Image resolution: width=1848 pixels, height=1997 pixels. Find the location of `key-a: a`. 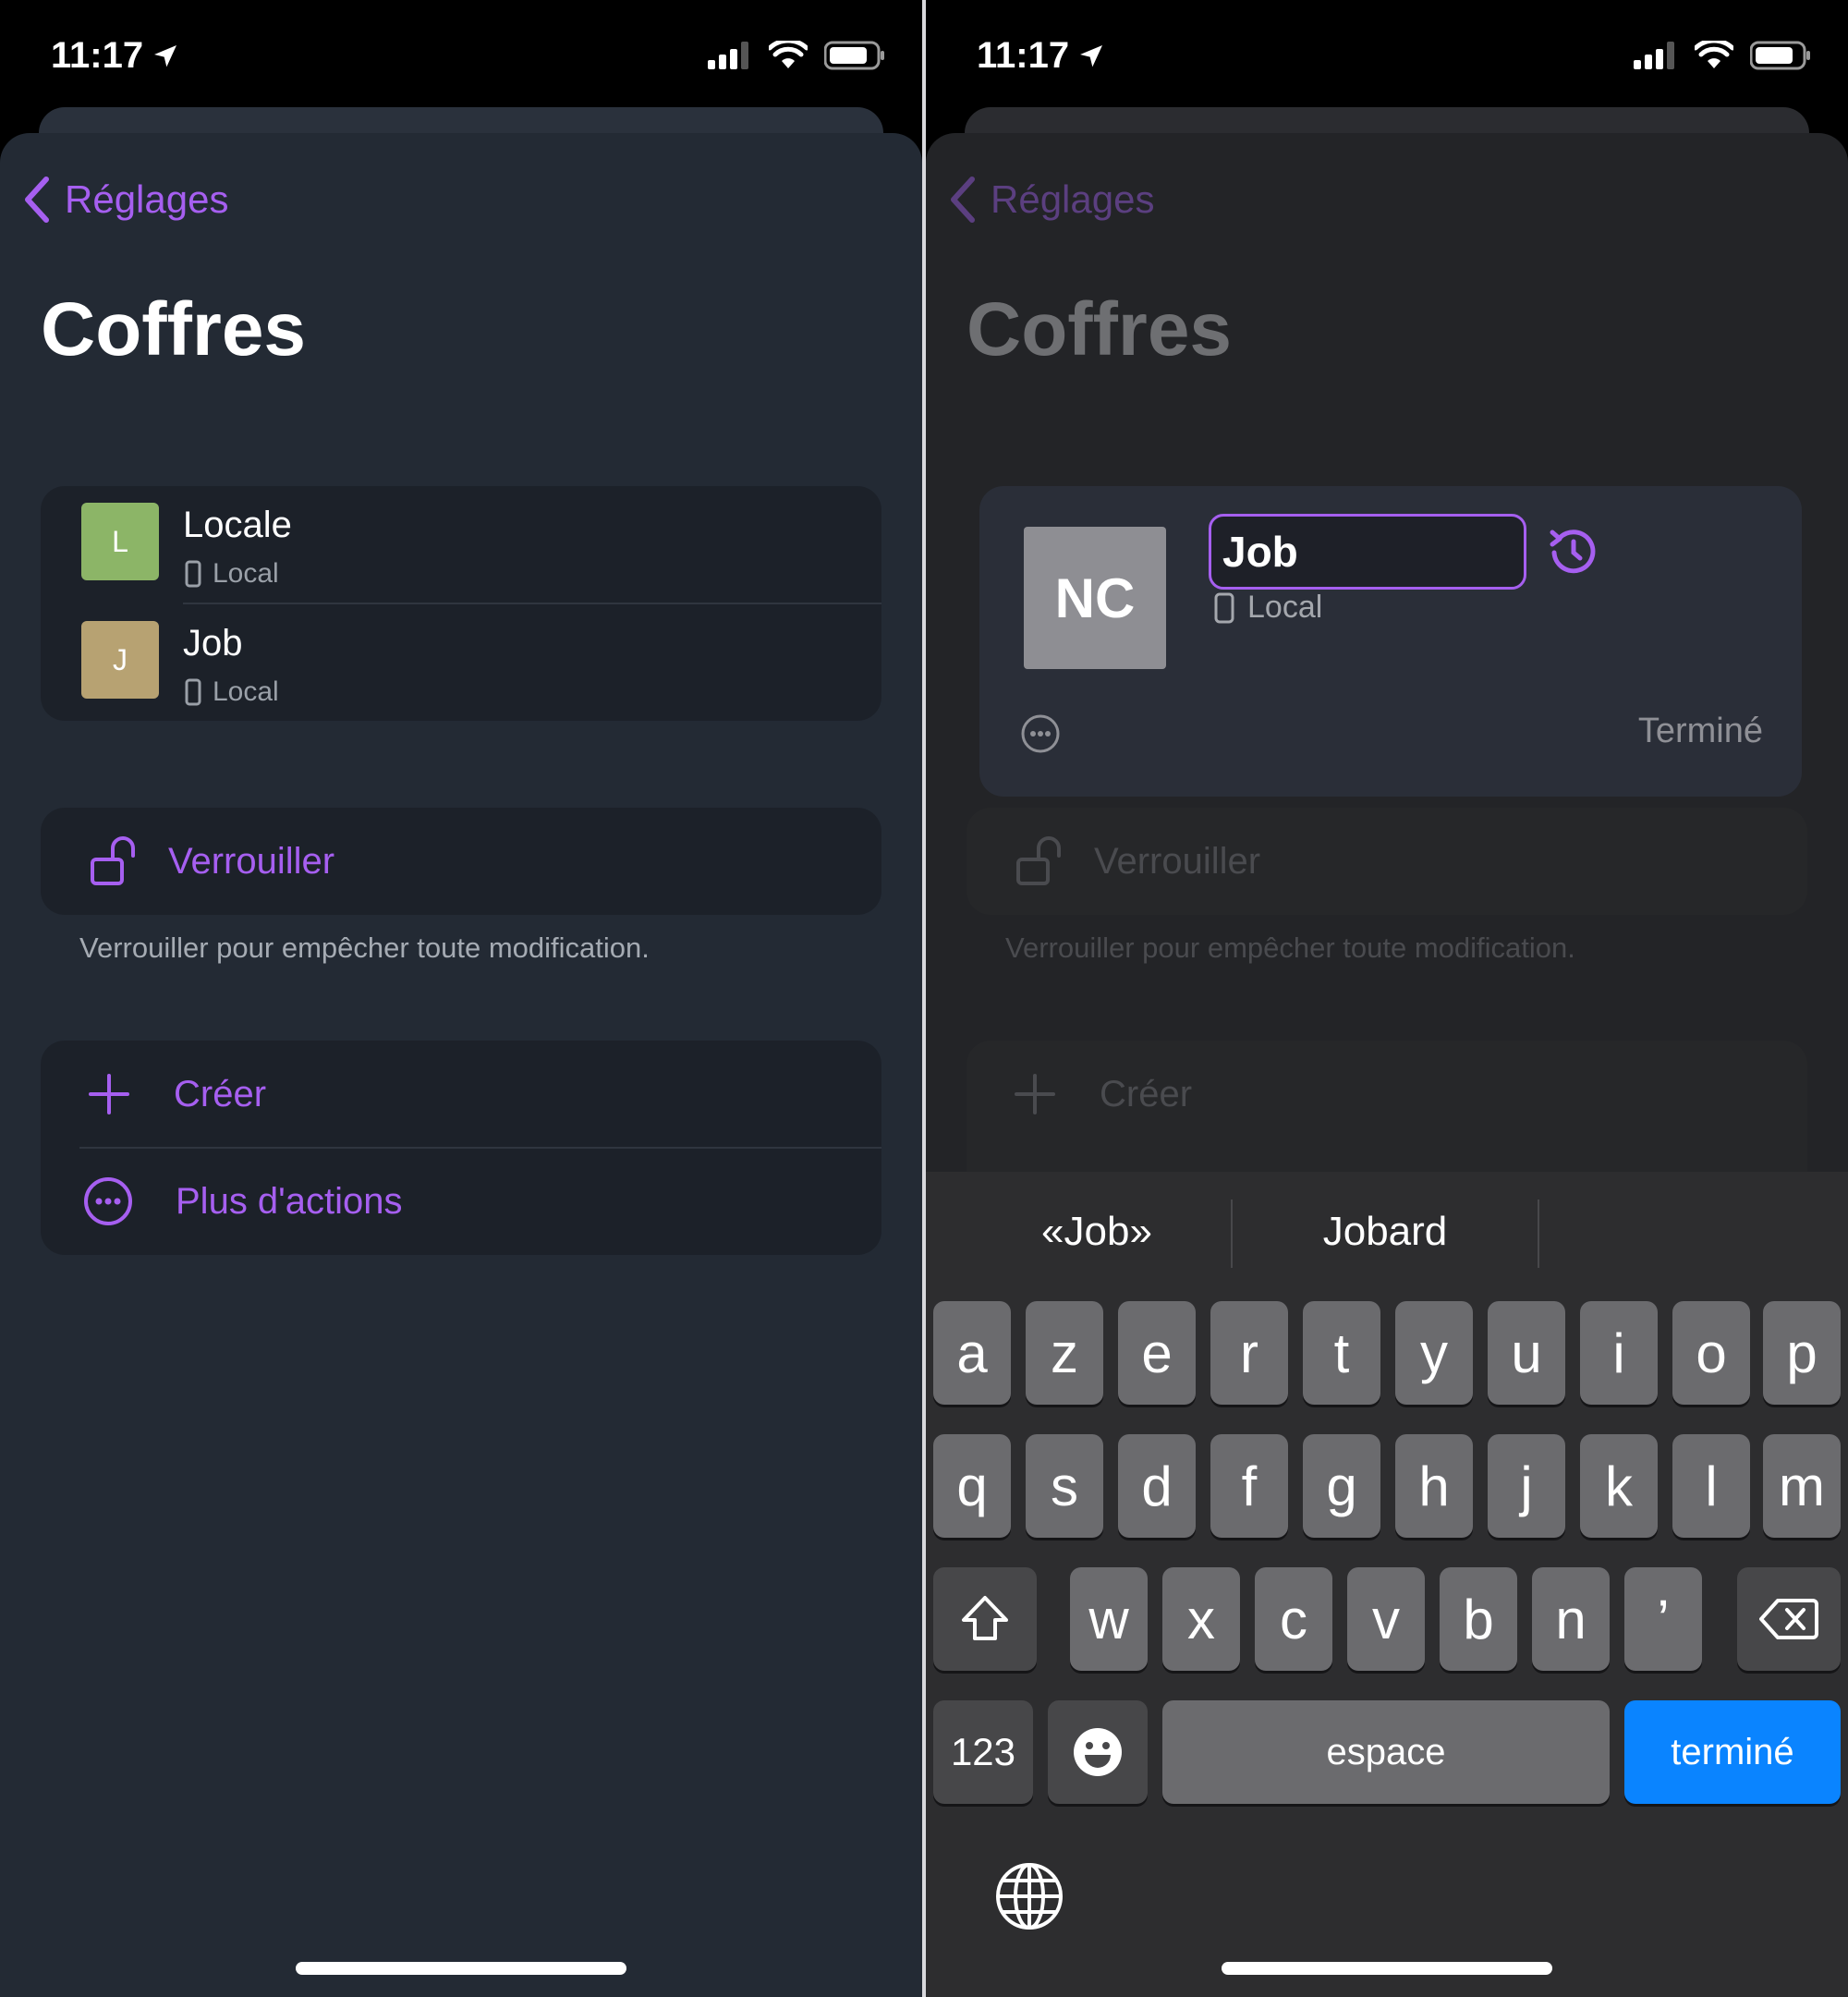

key-a: a is located at coordinates (972, 1353).